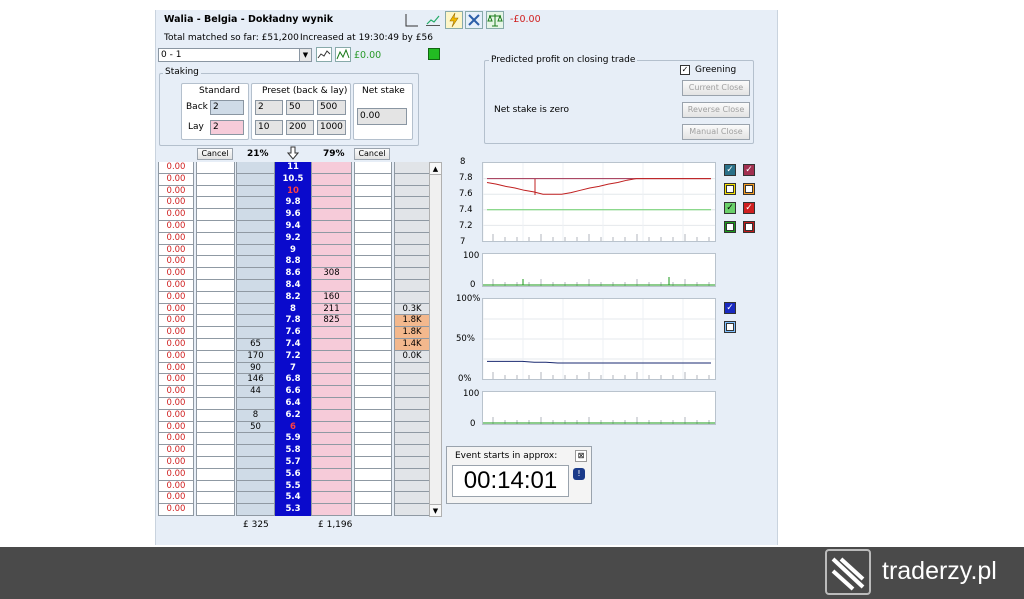 The width and height of the screenshot is (1024, 599). I want to click on ladder-back-cell: 90, so click(255, 368).